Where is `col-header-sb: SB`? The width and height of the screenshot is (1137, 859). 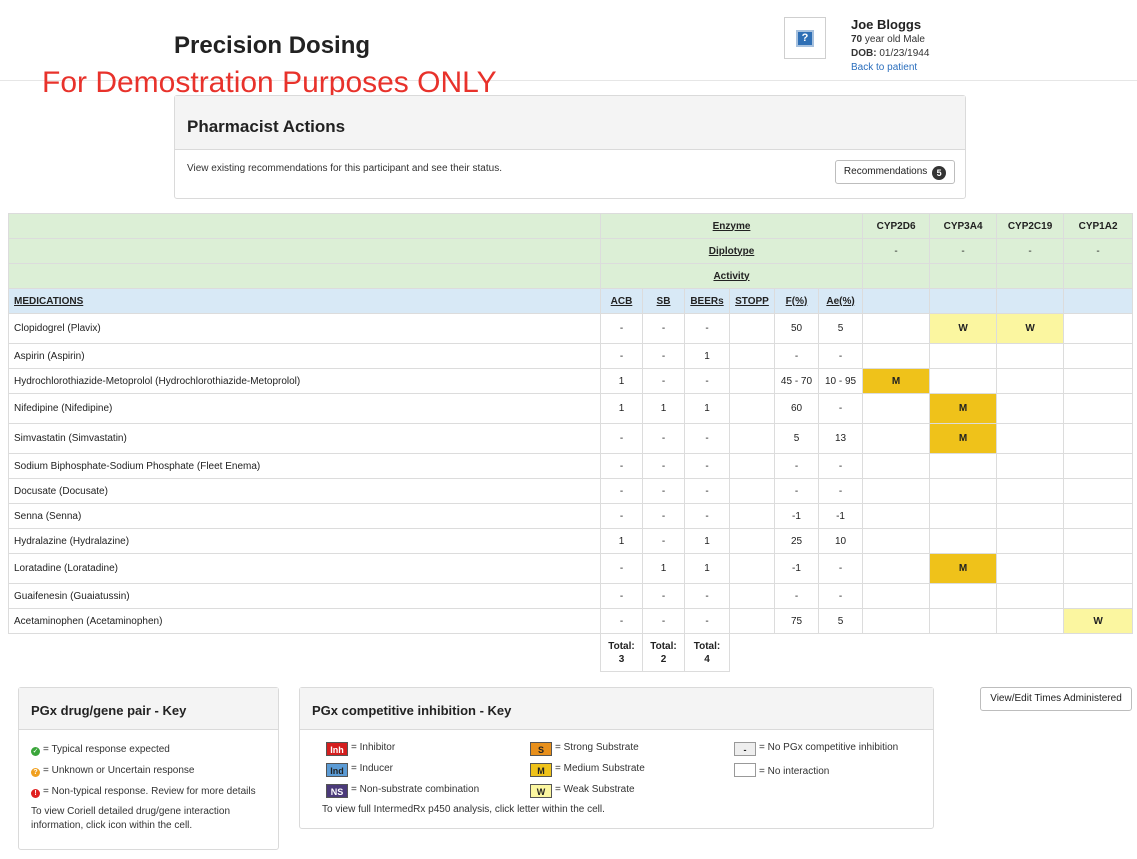
col-header-sb: SB is located at coordinates (663, 301).